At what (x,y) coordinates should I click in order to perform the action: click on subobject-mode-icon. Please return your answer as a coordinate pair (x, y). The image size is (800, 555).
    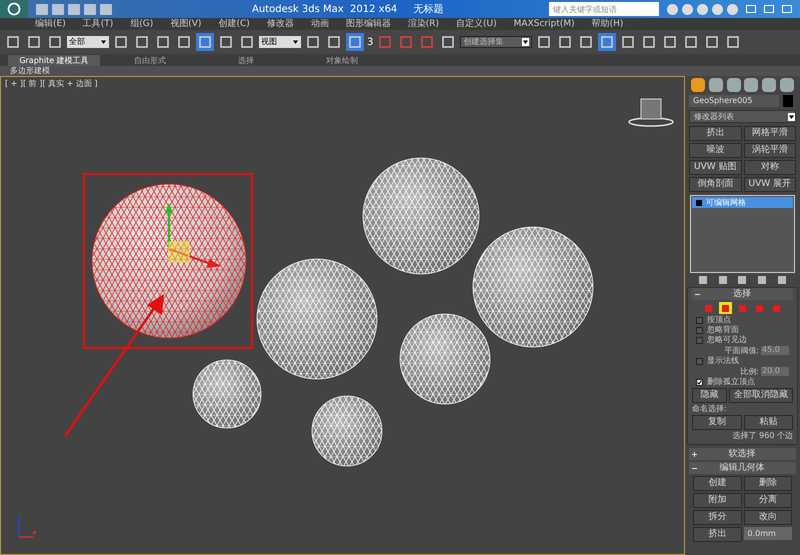
    Looking at the image, I should click on (725, 308).